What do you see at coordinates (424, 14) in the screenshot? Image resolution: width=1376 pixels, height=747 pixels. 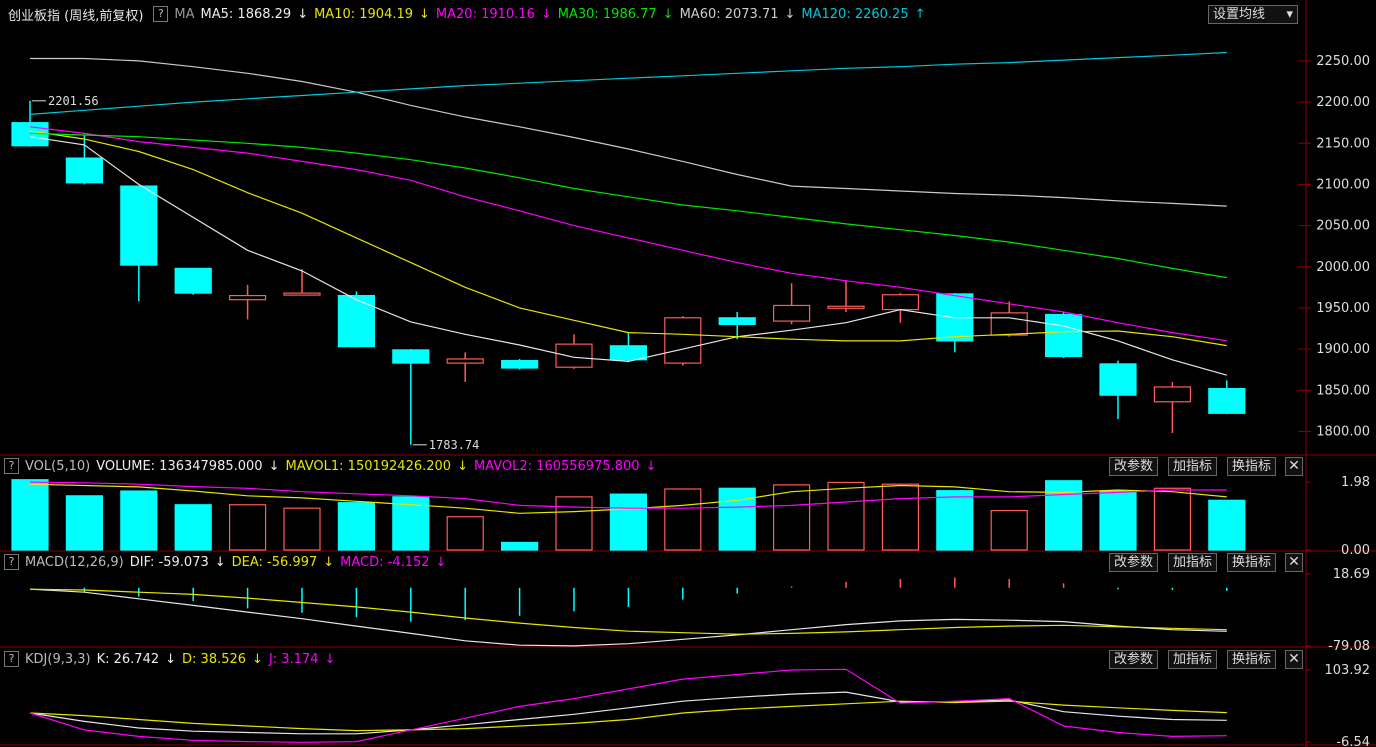 I see `ma10-arrow-icon: ↓` at bounding box center [424, 14].